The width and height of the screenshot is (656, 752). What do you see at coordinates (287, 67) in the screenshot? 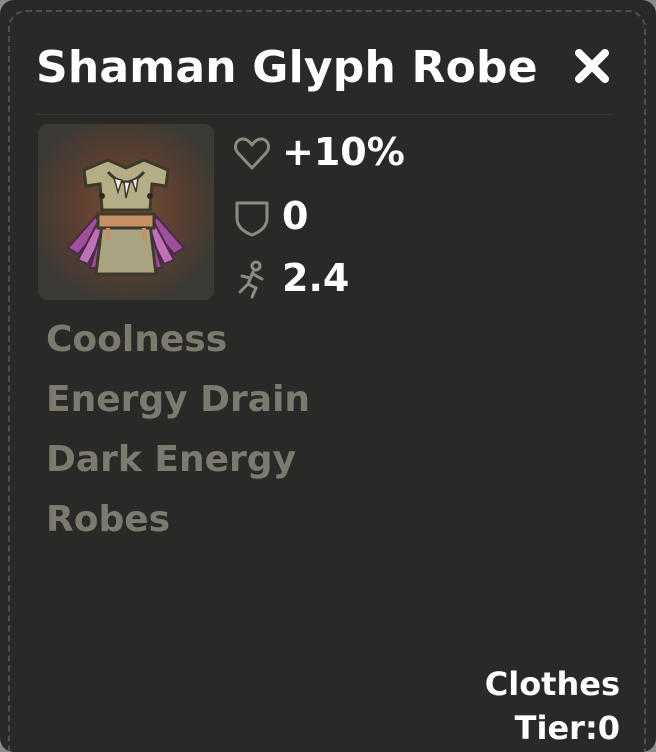
I see `item-title: Shaman Glyph Robe` at bounding box center [287, 67].